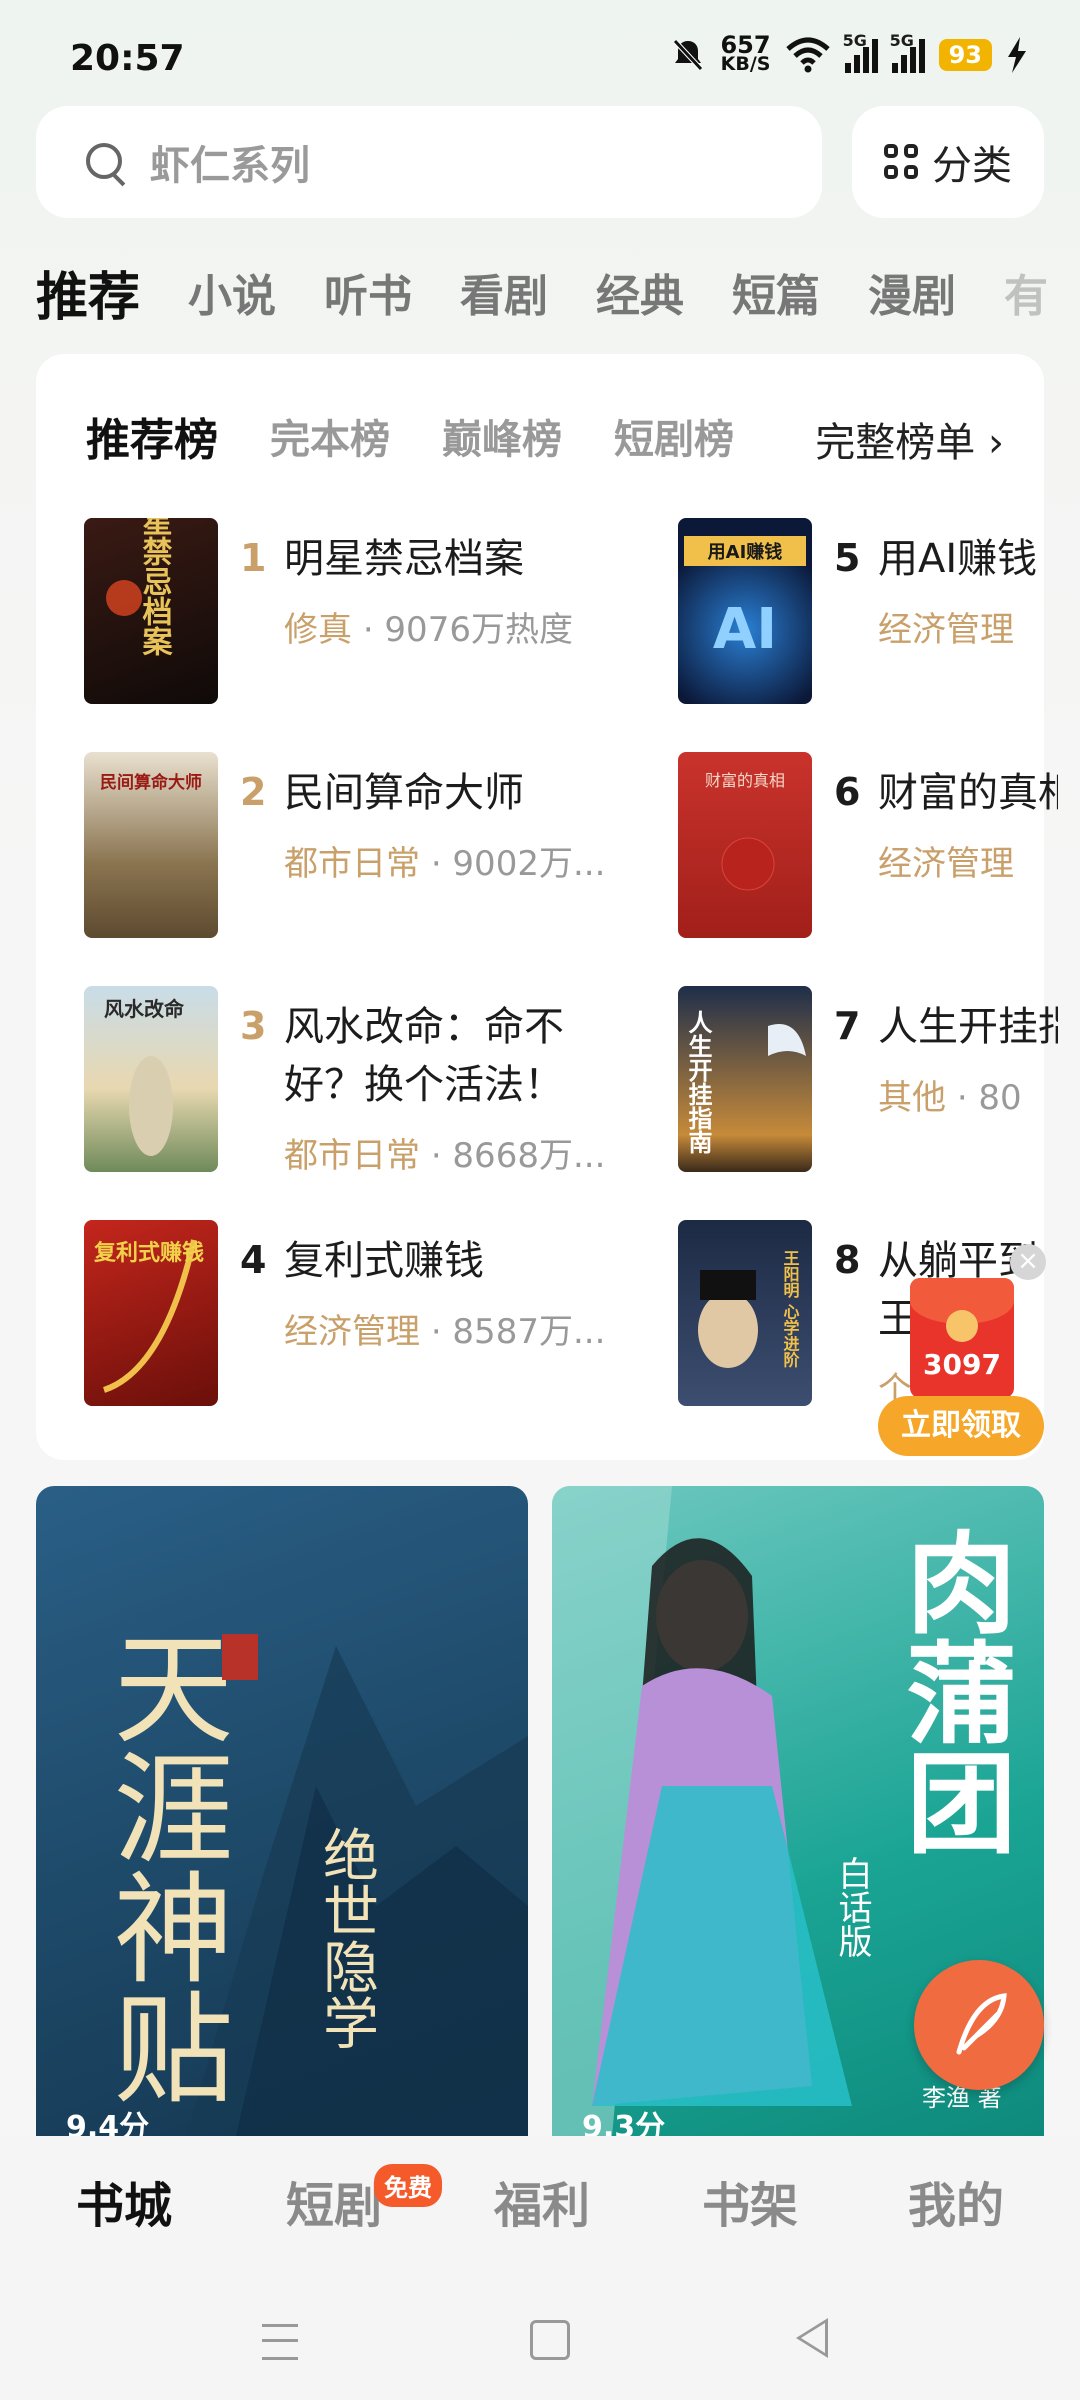 This screenshot has height=2400, width=1080. Describe the element at coordinates (429, 162) in the screenshot. I see `search-bar: 虾仁系列` at that location.